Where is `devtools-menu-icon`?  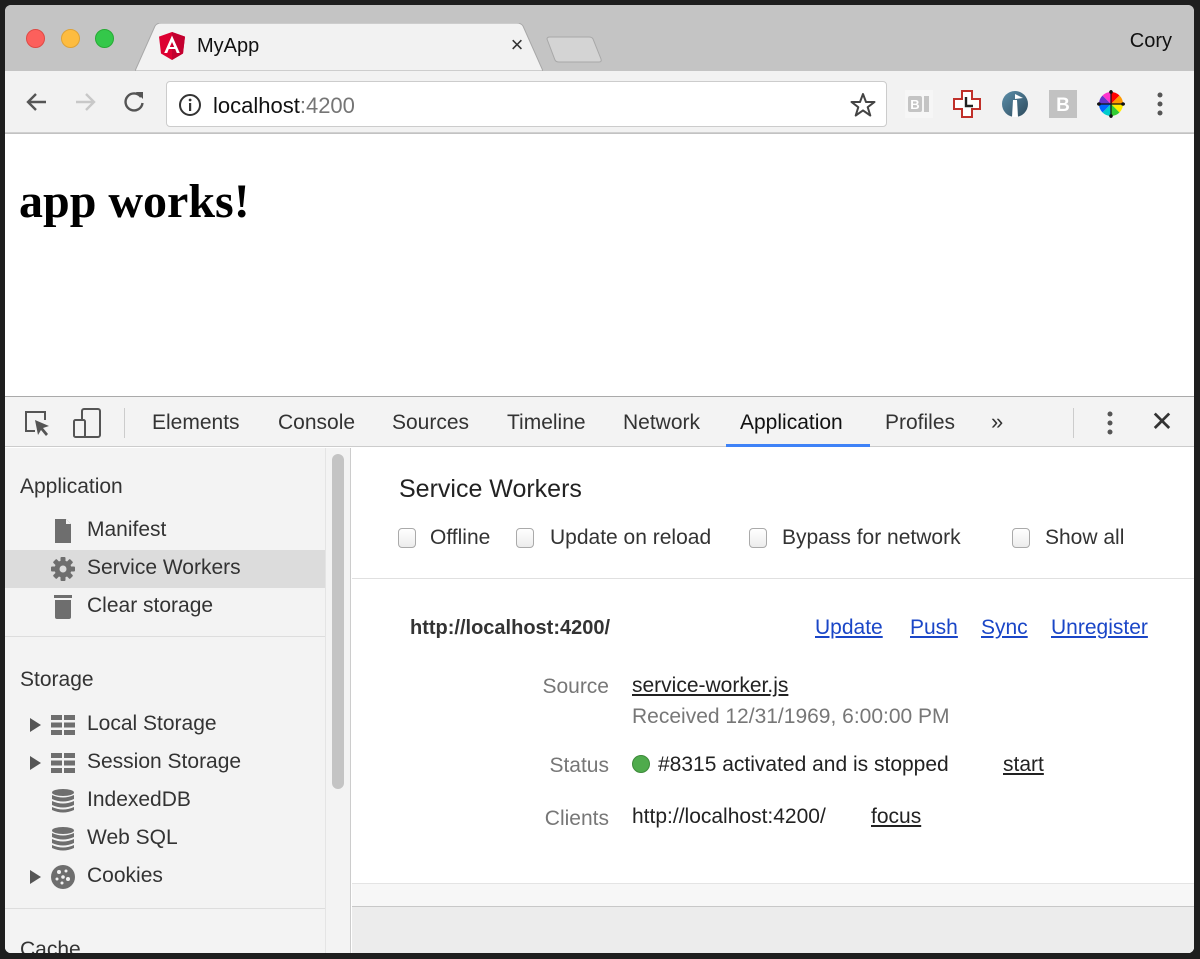
devtools-menu-icon is located at coordinates (1110, 423).